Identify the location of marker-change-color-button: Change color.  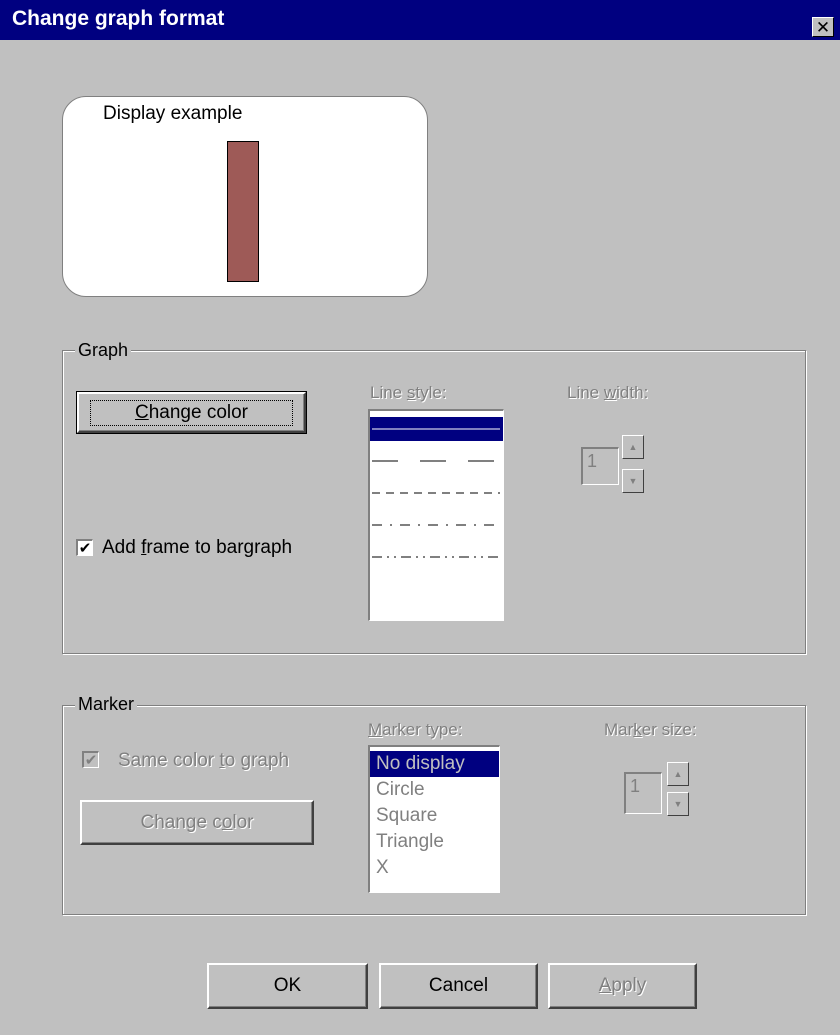
(197, 822).